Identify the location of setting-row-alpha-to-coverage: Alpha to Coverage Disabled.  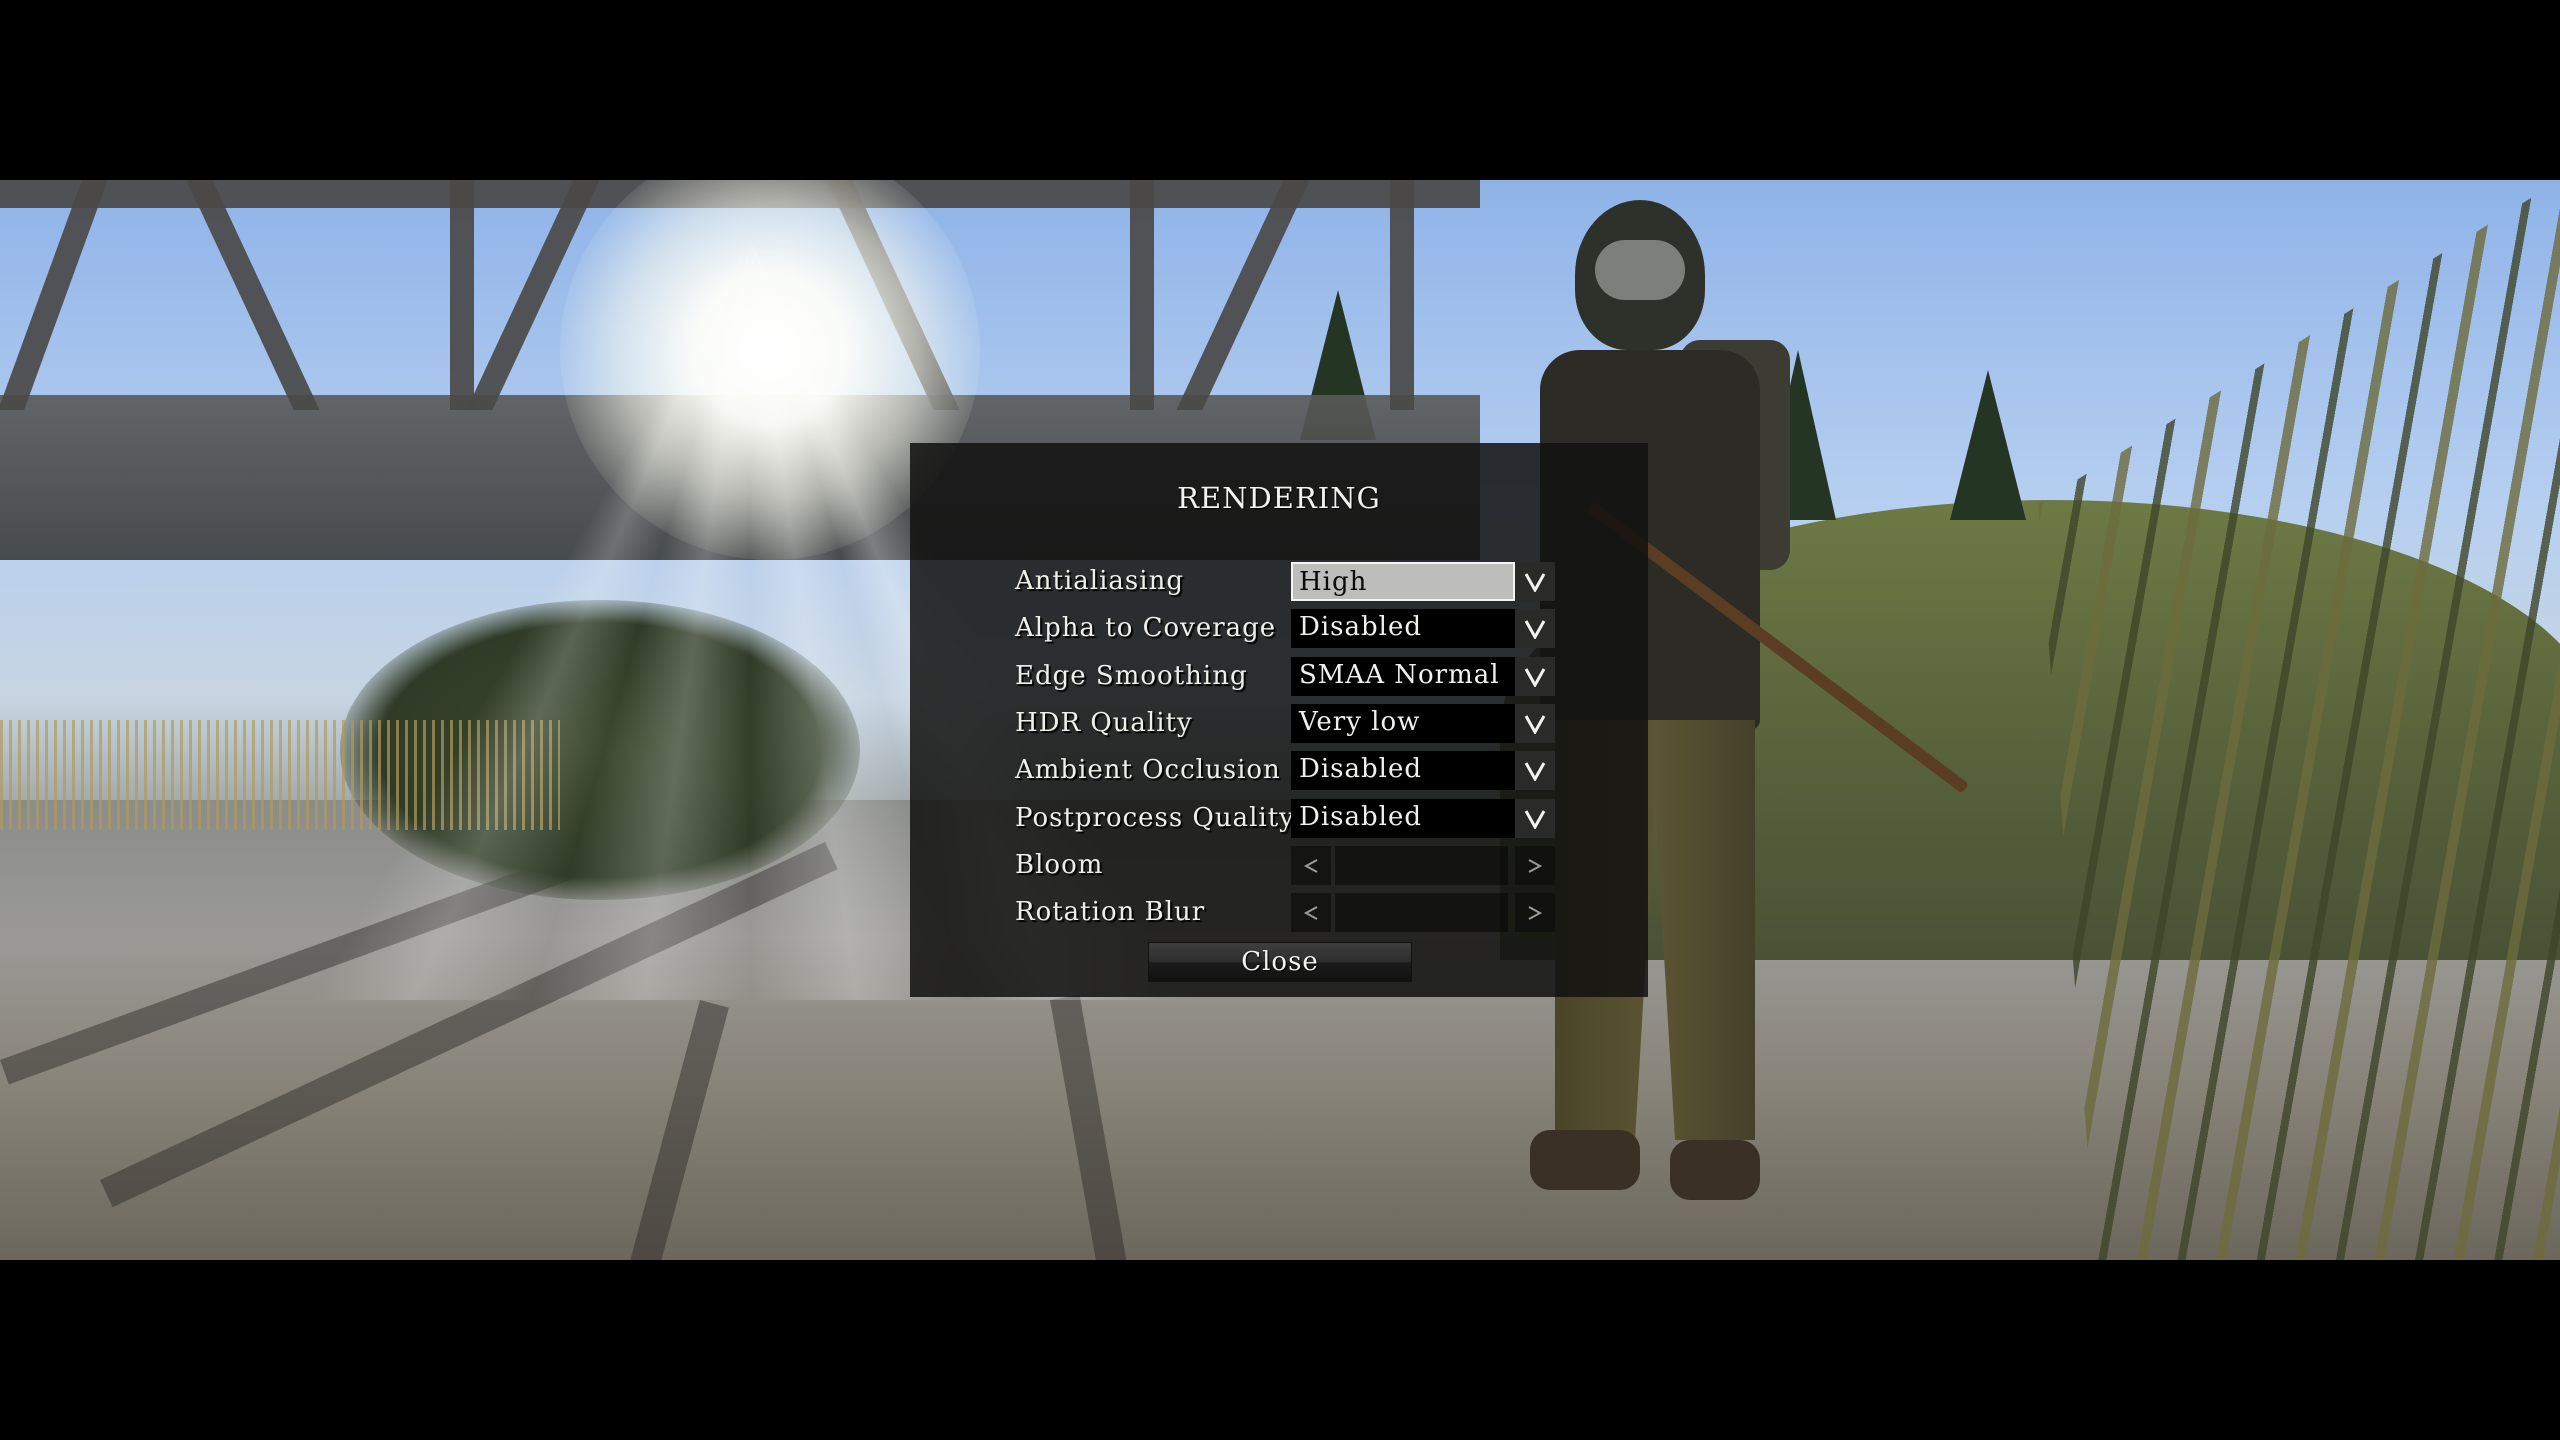
(1279, 629).